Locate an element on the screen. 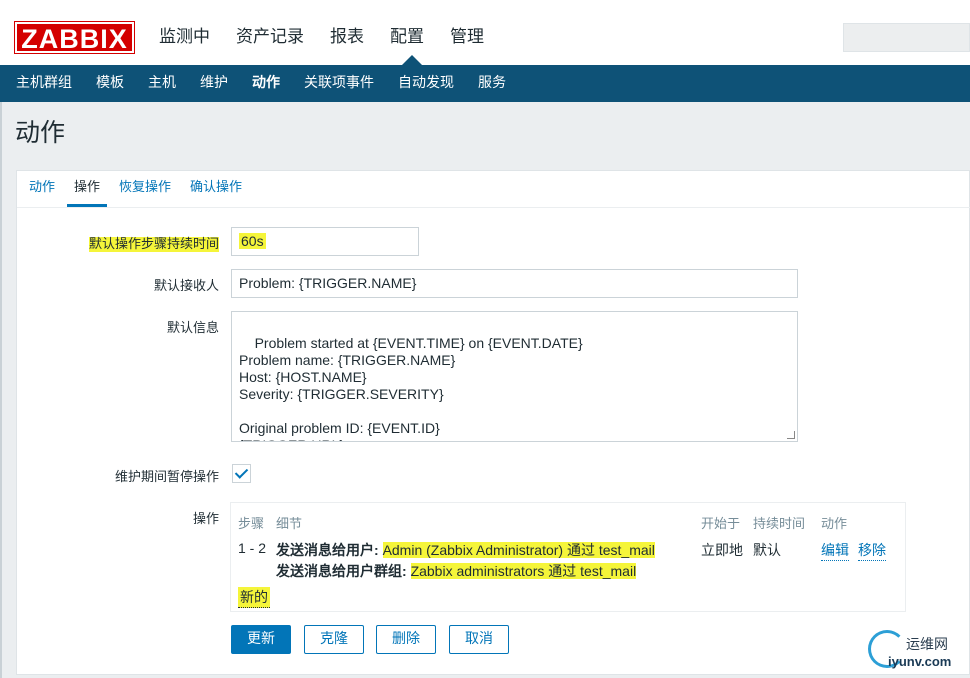 This screenshot has height=678, width=970. subject-label: 默认接收人 is located at coordinates (186, 286).